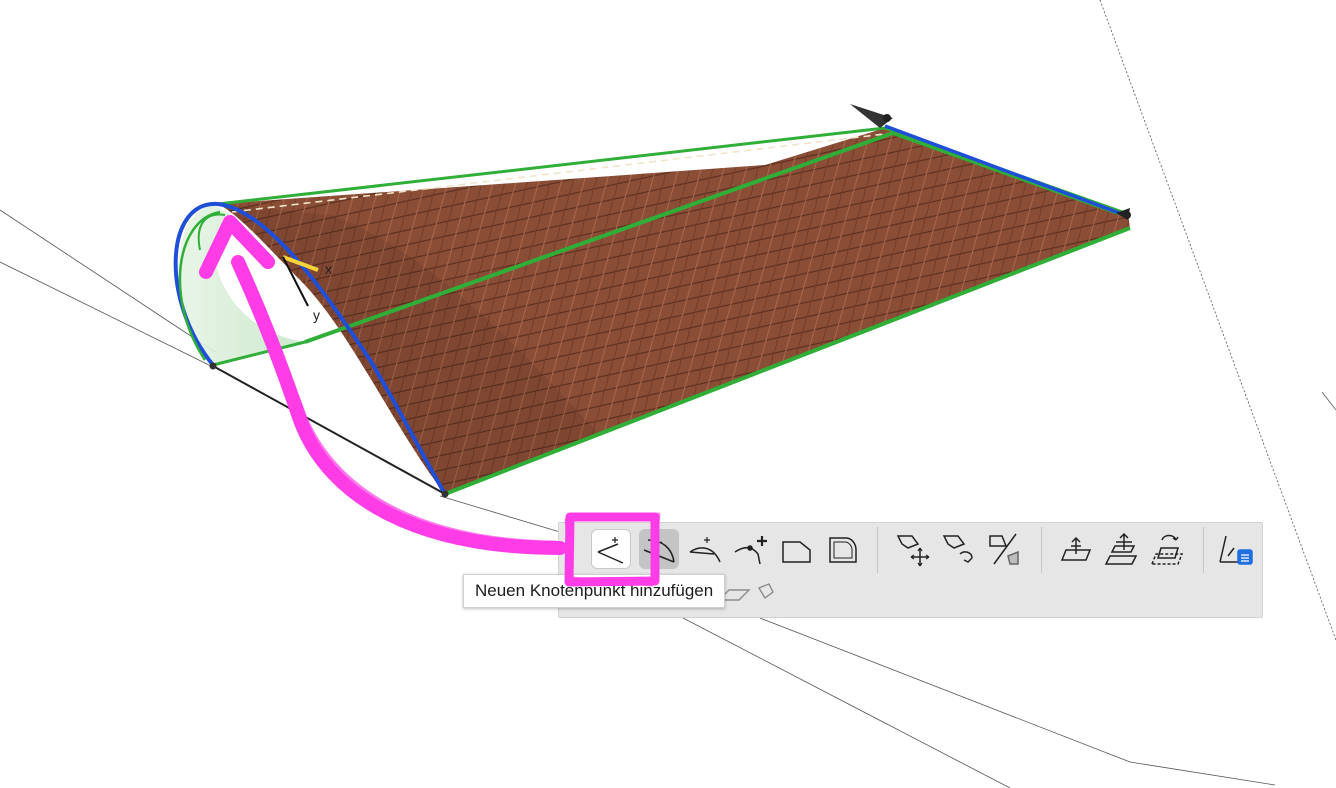 This screenshot has width=1336, height=788. I want to click on move-node-icon, so click(913, 551).